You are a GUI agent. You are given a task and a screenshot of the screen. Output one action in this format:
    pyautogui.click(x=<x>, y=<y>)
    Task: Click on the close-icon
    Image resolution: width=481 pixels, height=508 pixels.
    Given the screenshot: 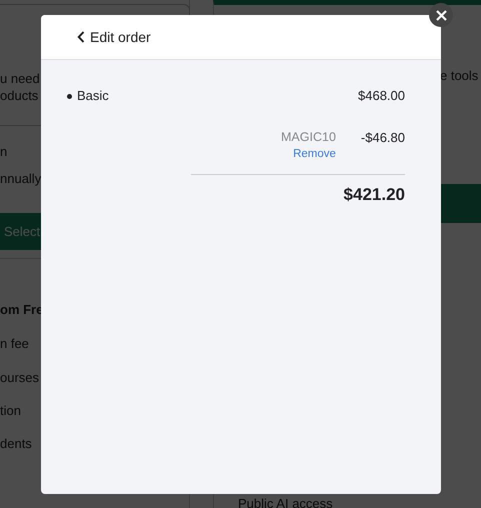 What is the action you would take?
    pyautogui.click(x=441, y=15)
    